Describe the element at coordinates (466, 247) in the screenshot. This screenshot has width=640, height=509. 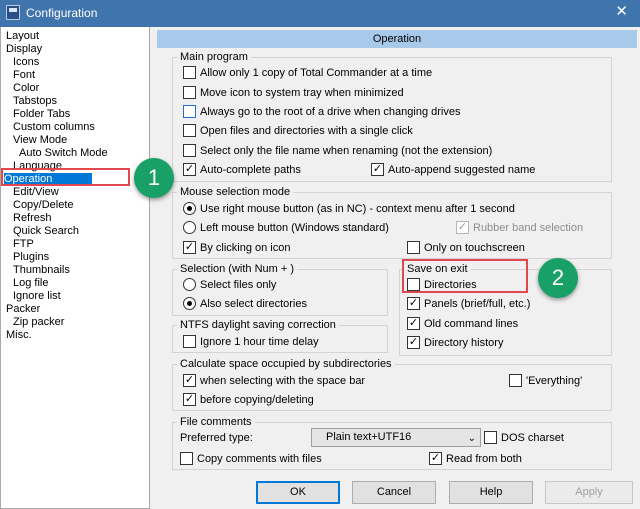
I see `touchscreen-checkbox: Only on touchscreen` at that location.